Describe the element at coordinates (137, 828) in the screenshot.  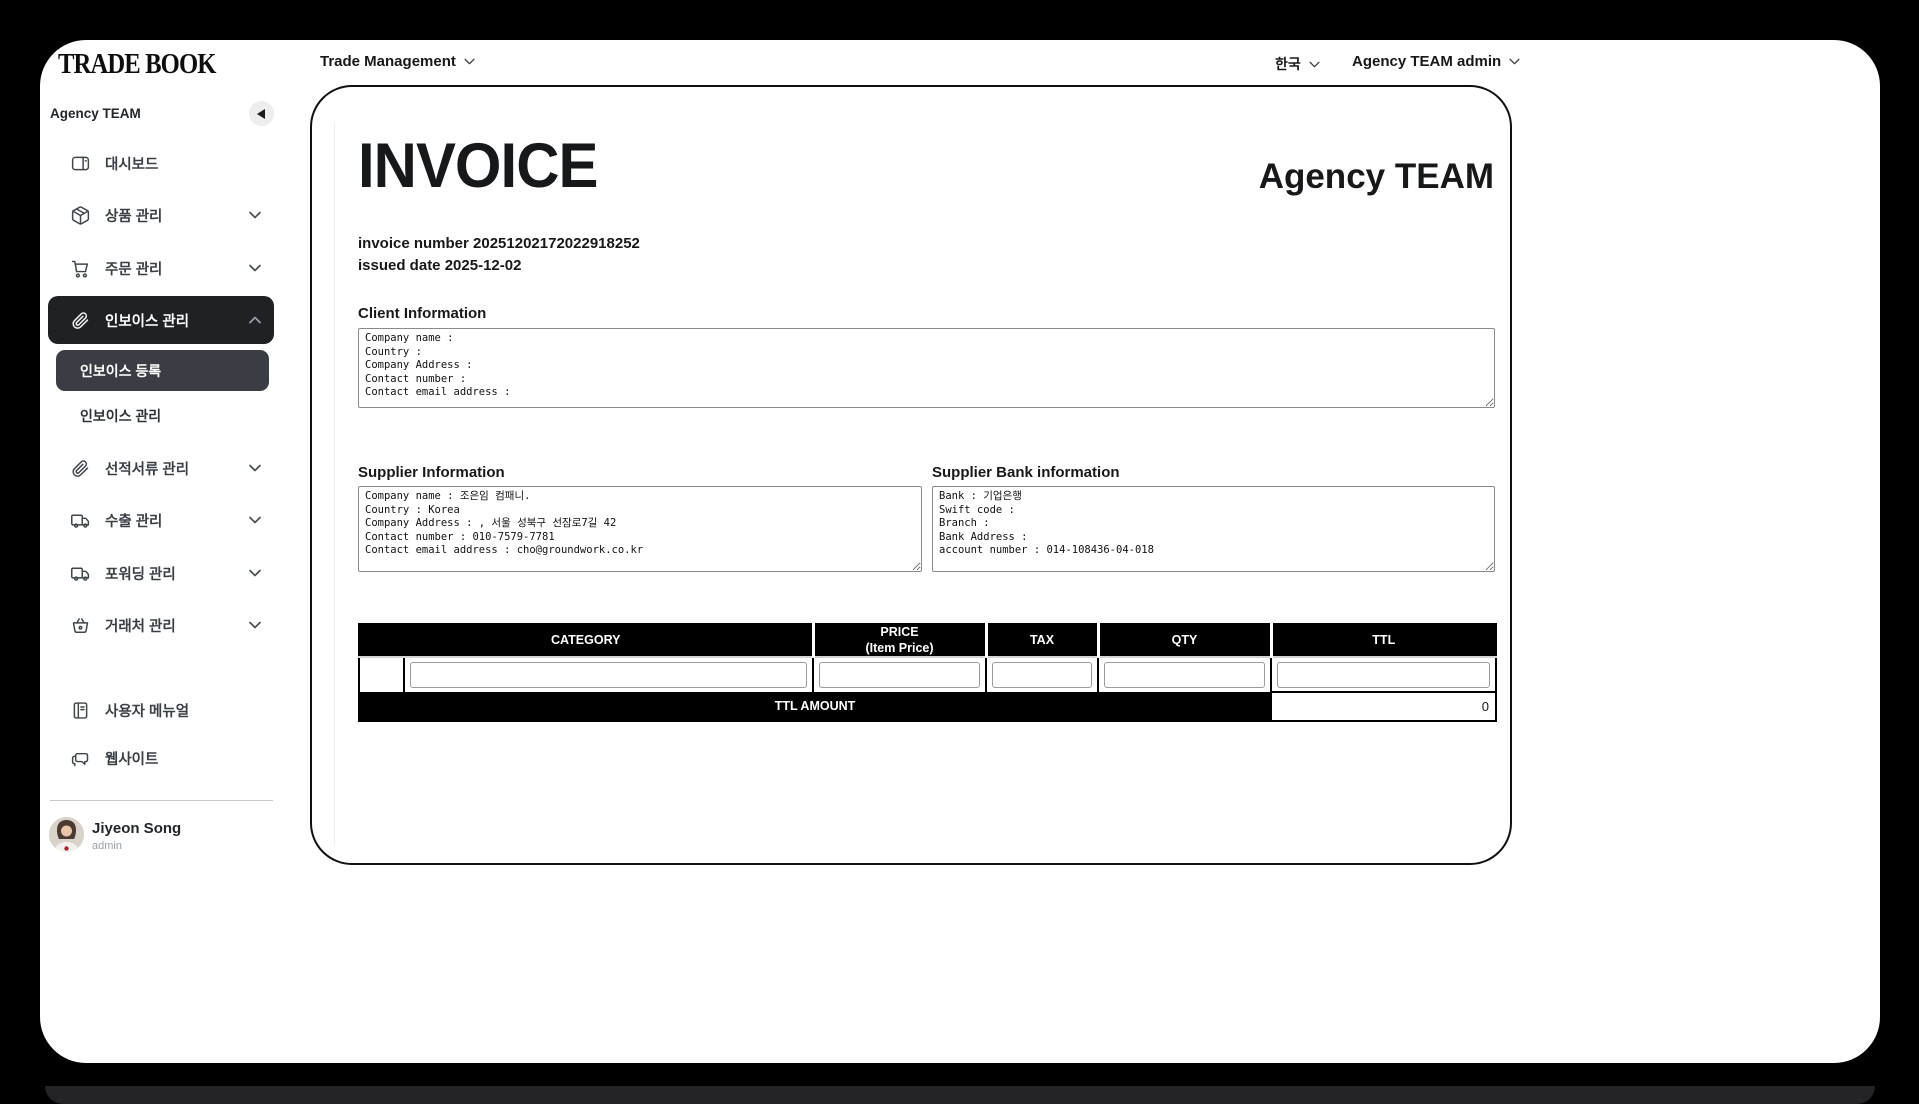
I see `profile-name: Jiyeon Song` at that location.